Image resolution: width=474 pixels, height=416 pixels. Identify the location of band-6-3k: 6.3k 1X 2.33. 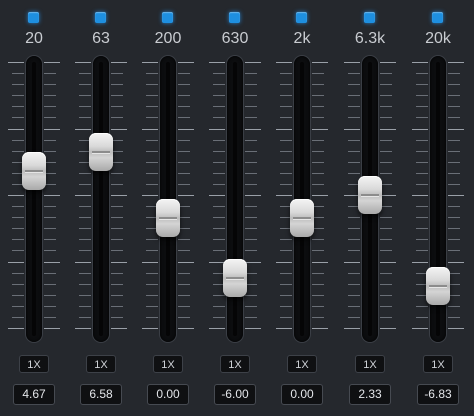
(370, 208).